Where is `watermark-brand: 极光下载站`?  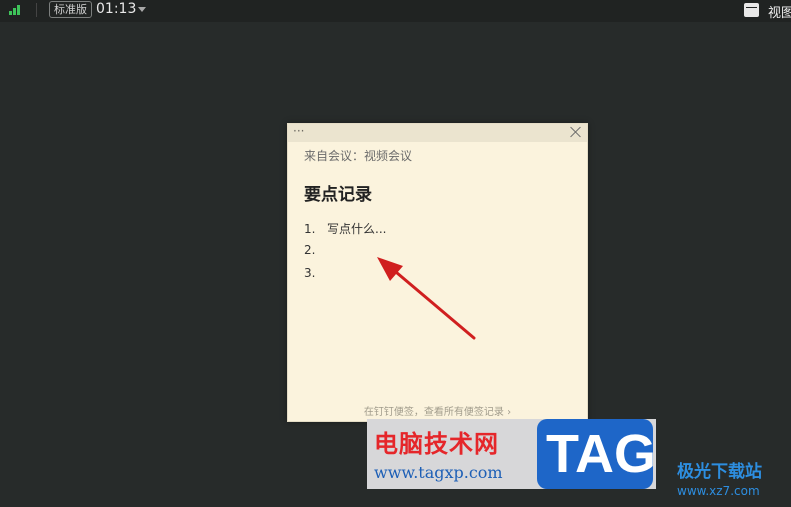 watermark-brand: 极光下载站 is located at coordinates (719, 472).